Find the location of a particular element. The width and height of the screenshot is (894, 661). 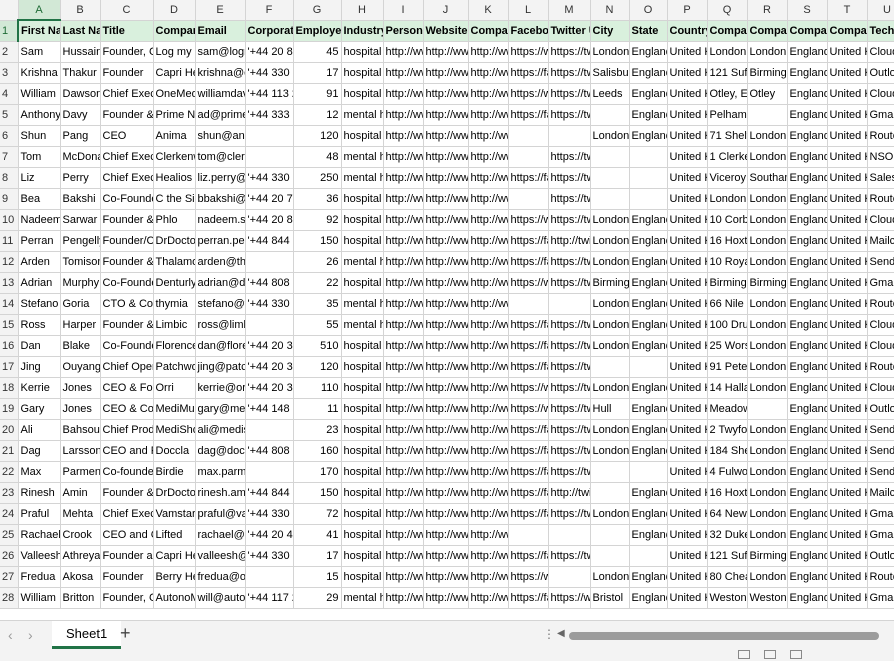

cell-r3: Birminghai is located at coordinates (767, 73).